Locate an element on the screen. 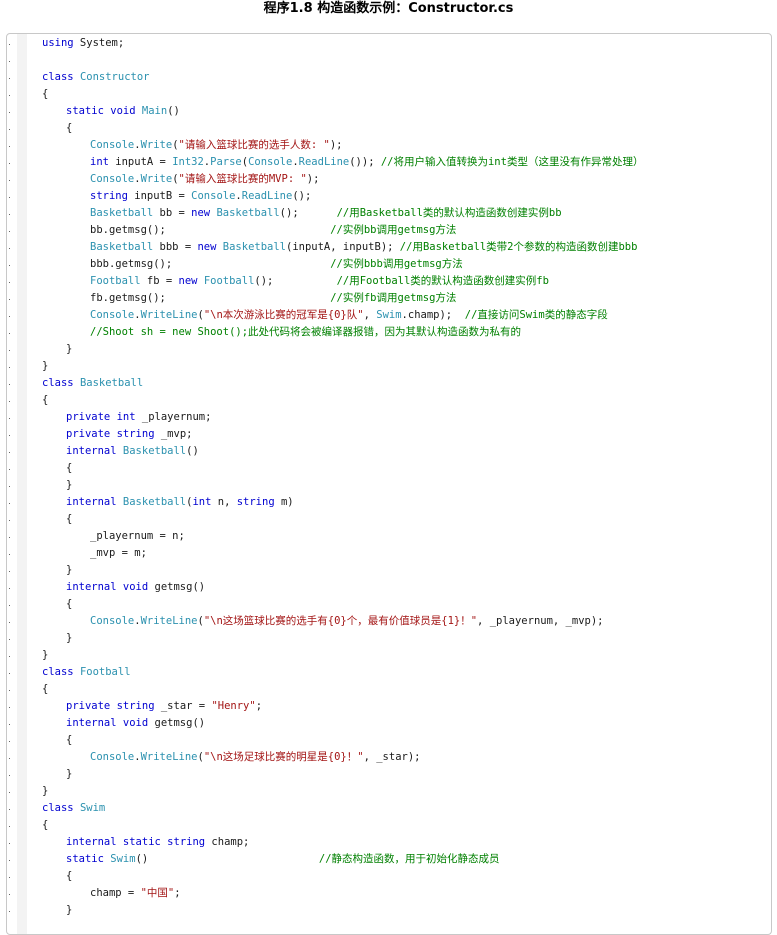 The image size is (777, 935). comment-token: //用Football类的默认构造函数创建实例fb is located at coordinates (442, 281).